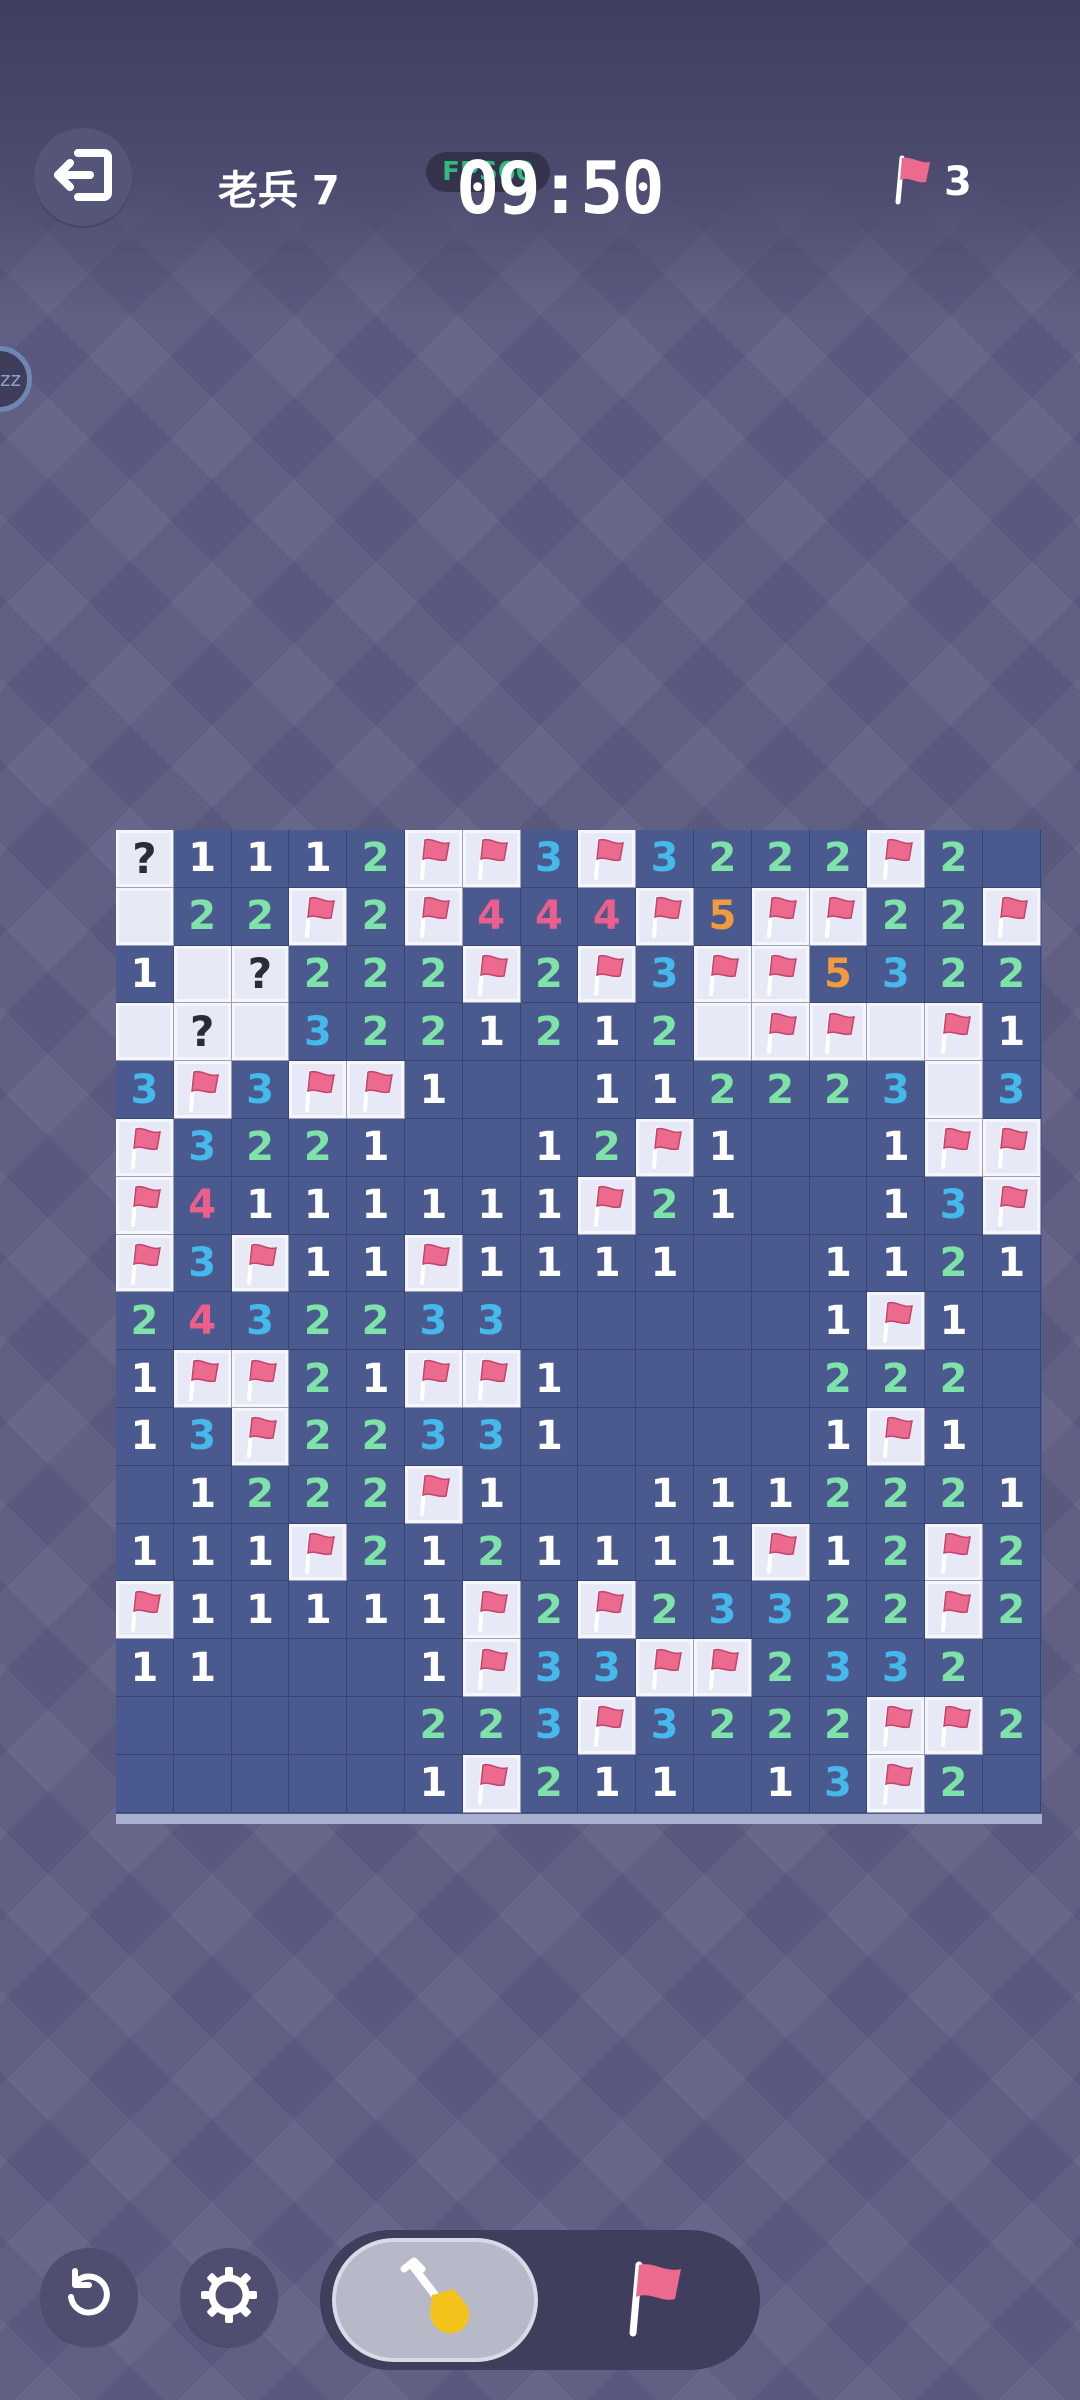  Describe the element at coordinates (655, 2300) in the screenshot. I see `flag-mode-button` at that location.